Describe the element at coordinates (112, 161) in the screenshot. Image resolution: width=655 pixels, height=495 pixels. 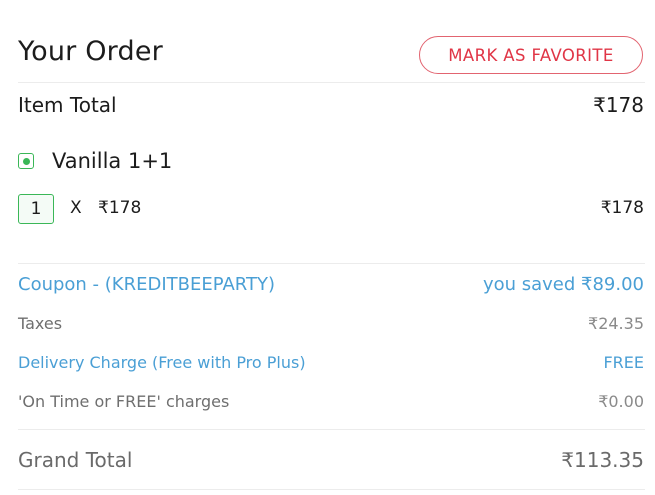
I see `item-name: Vanilla 1+1` at that location.